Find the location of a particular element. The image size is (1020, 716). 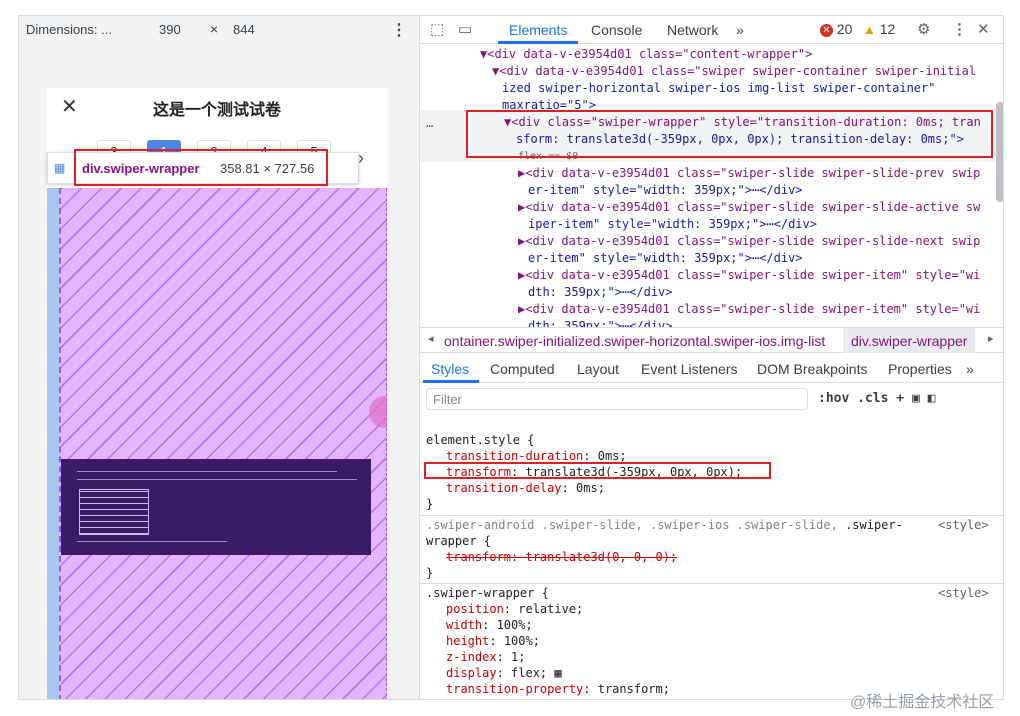

tab-properties: Properties is located at coordinates (920, 369).